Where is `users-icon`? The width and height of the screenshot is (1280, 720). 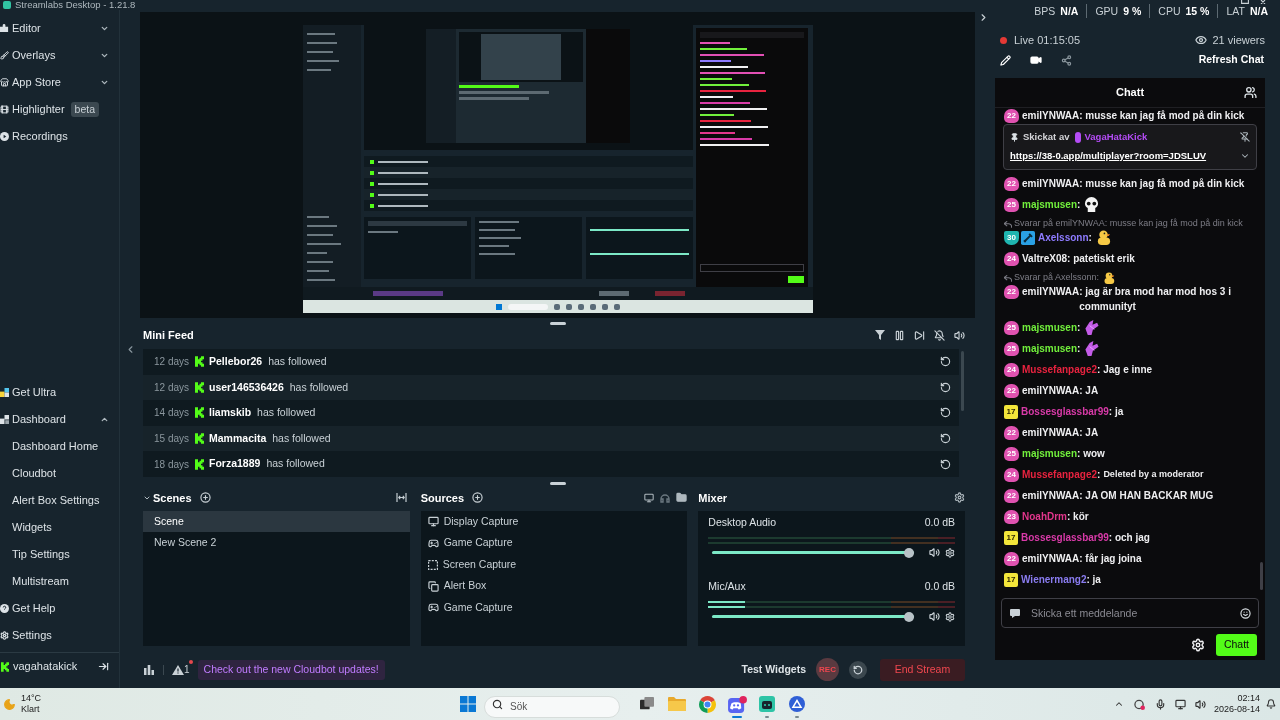 users-icon is located at coordinates (1250, 92).